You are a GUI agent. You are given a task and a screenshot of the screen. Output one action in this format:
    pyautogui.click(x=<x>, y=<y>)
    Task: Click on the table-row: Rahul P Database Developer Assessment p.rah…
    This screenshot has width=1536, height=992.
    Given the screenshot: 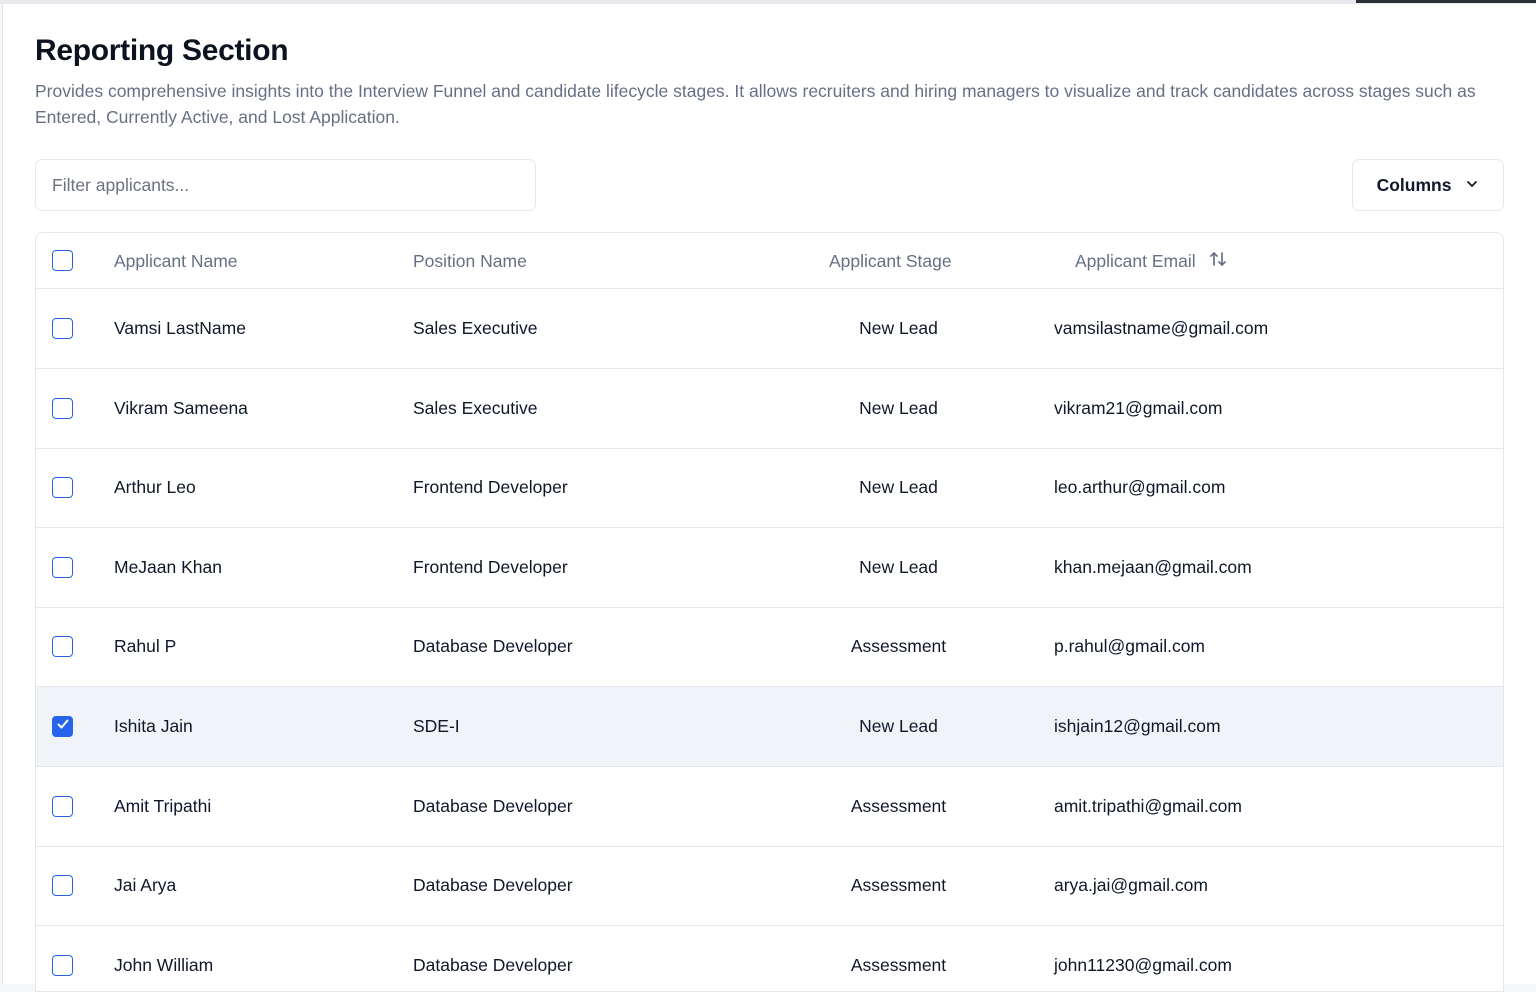 What is the action you would take?
    pyautogui.click(x=769, y=647)
    